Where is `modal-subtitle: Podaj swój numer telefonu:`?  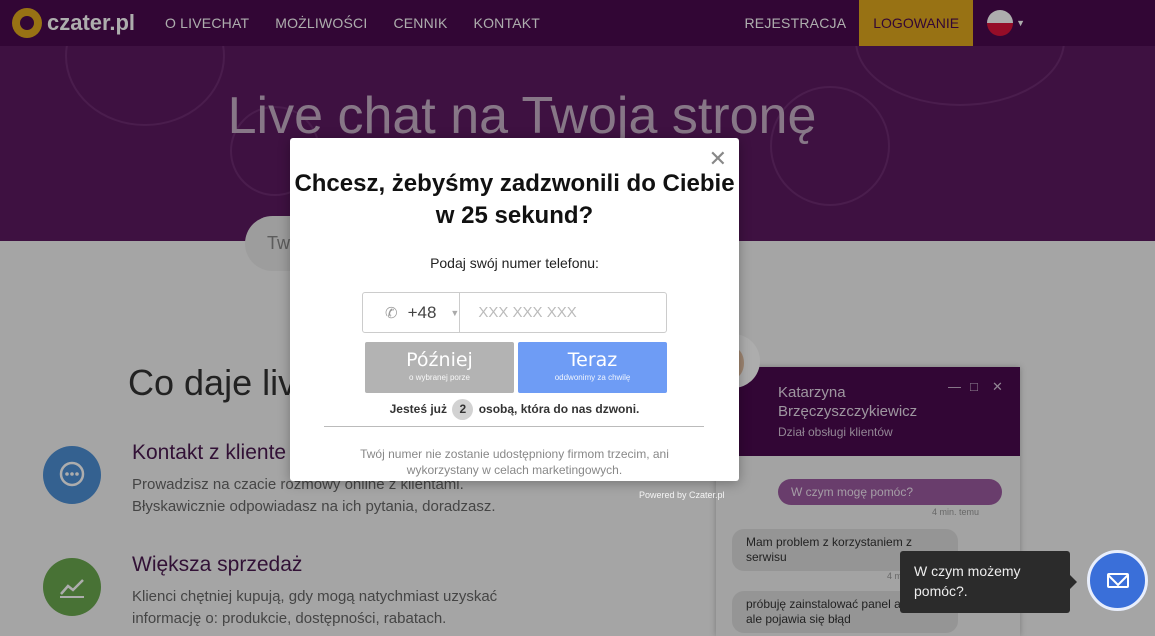 modal-subtitle: Podaj swój numer telefonu: is located at coordinates (514, 263).